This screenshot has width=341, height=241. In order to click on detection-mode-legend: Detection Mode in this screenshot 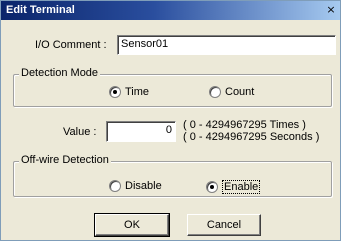, I will do `click(60, 73)`.